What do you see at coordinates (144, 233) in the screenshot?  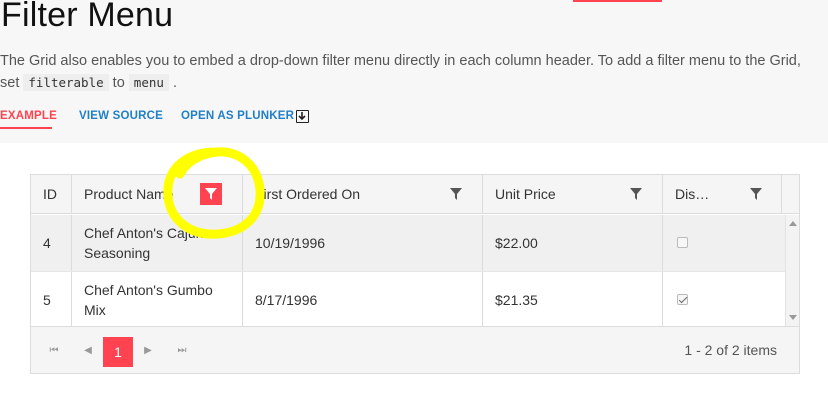 I see `product-name-line-1: Chef Anton's Cajun` at bounding box center [144, 233].